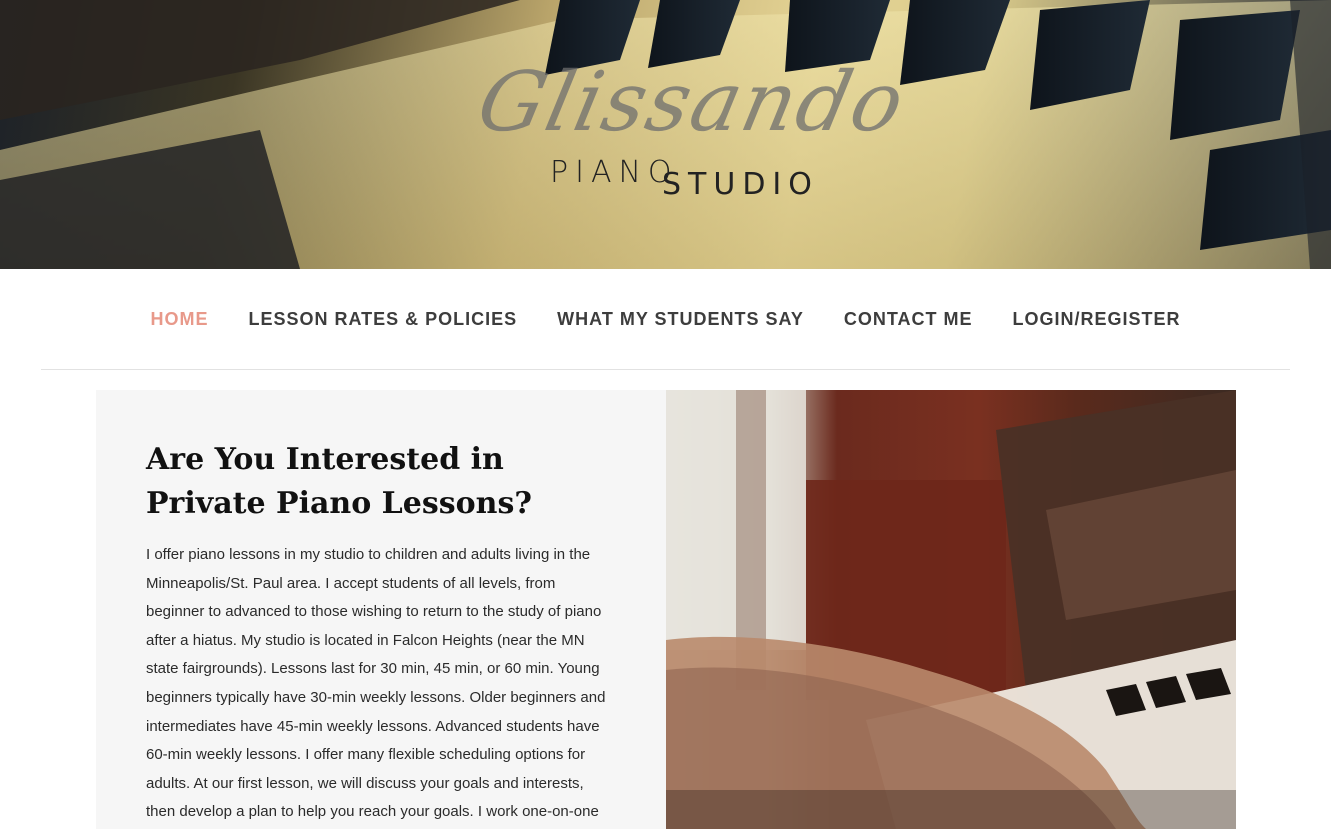 The height and width of the screenshot is (829, 1331). I want to click on nav-lesson-rates-policies: LESSON RATES & POLICIES, so click(382, 319).